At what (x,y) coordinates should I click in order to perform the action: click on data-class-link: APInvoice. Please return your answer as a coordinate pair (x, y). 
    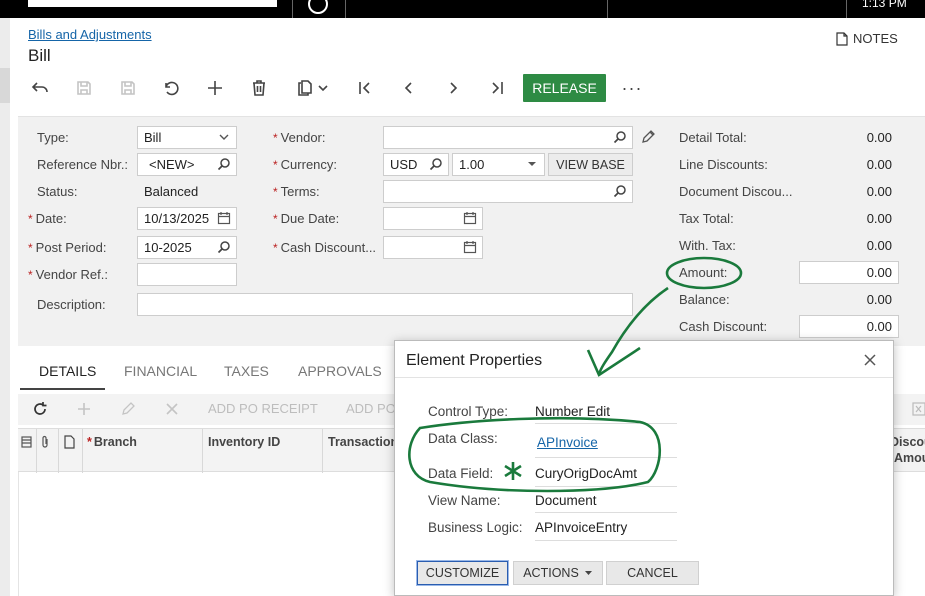
    Looking at the image, I should click on (567, 442).